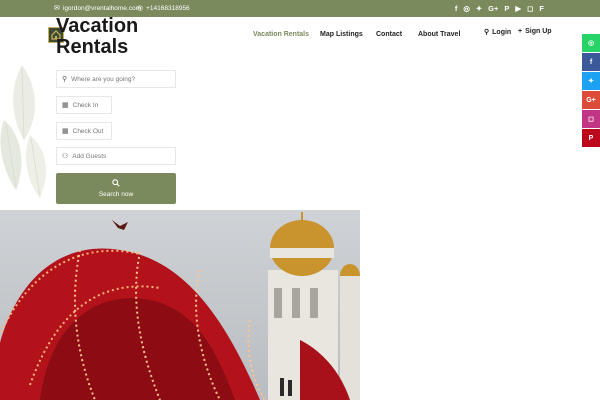 The width and height of the screenshot is (600, 400). I want to click on guests-placeholder: Add Guests, so click(89, 156).